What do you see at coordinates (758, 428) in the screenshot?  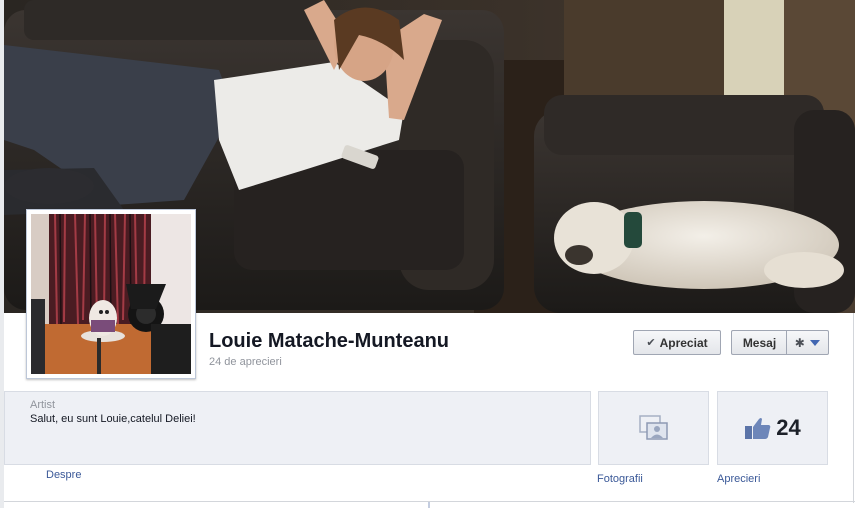 I see `thumbs-up-icon` at bounding box center [758, 428].